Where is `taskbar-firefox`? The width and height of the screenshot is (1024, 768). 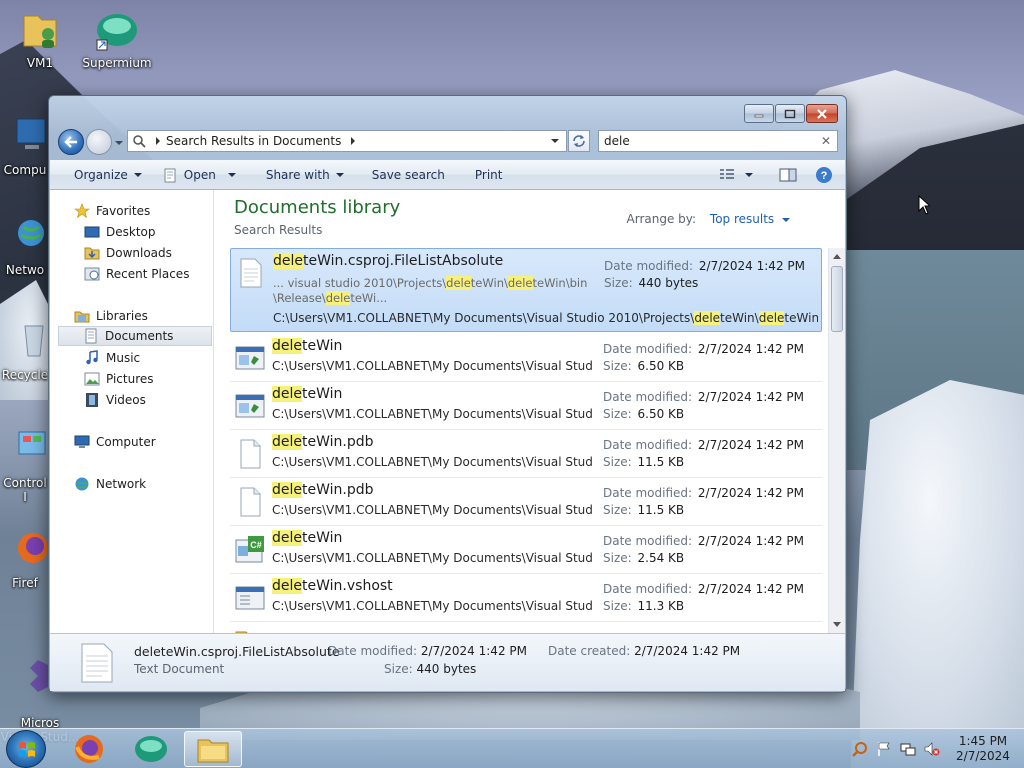 taskbar-firefox is located at coordinates (89, 749).